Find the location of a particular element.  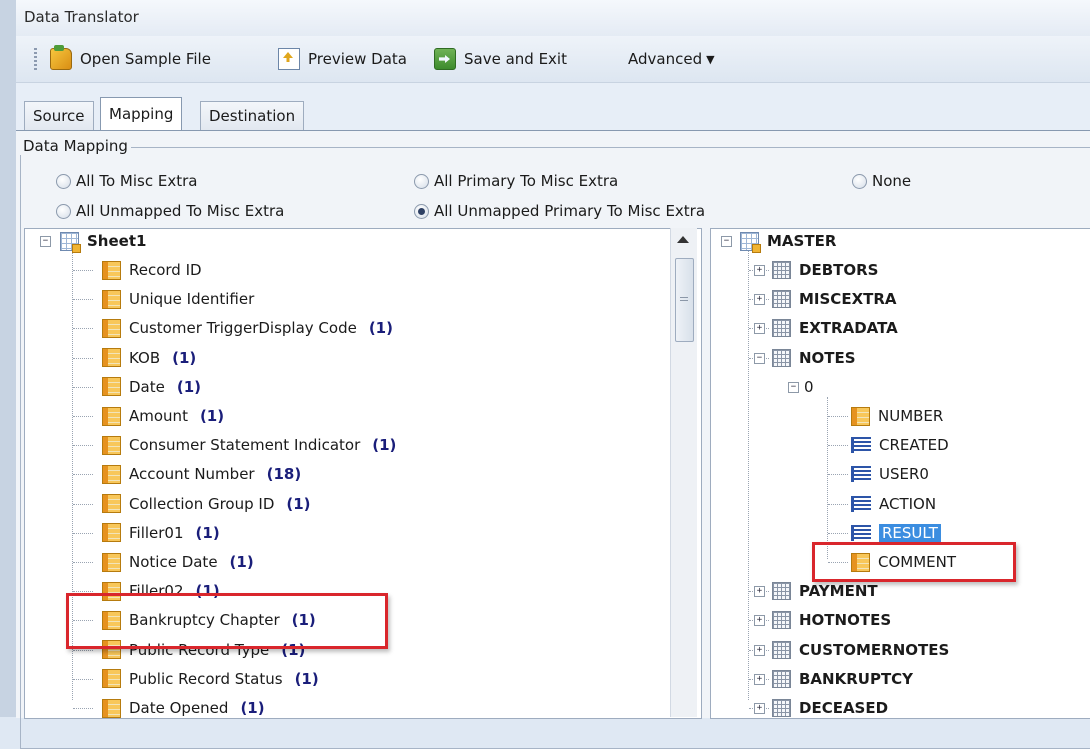

dest-table-item: DECEASED is located at coordinates (830, 708).